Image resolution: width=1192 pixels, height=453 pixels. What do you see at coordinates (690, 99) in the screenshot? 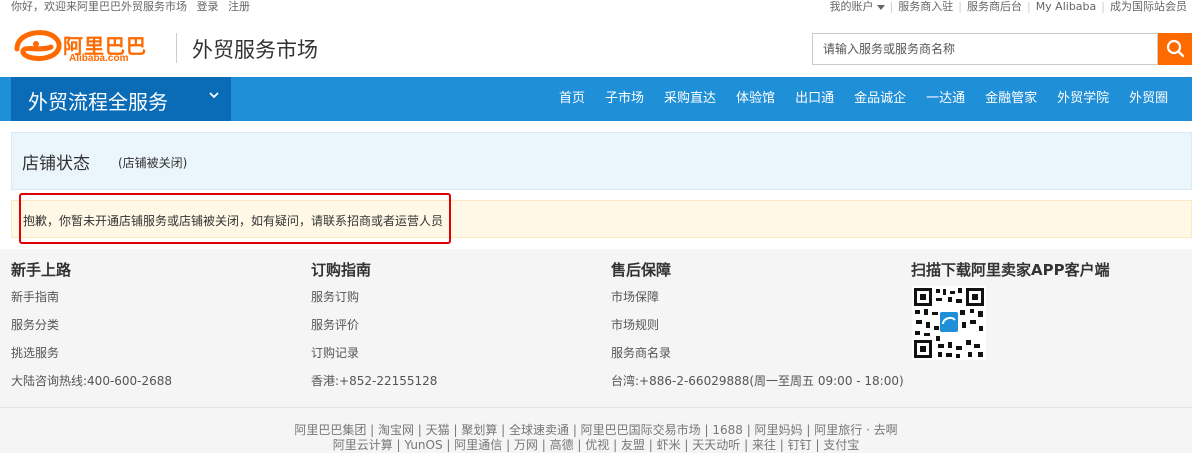
I see `nav-item-direct-purchase: 采购直达` at bounding box center [690, 99].